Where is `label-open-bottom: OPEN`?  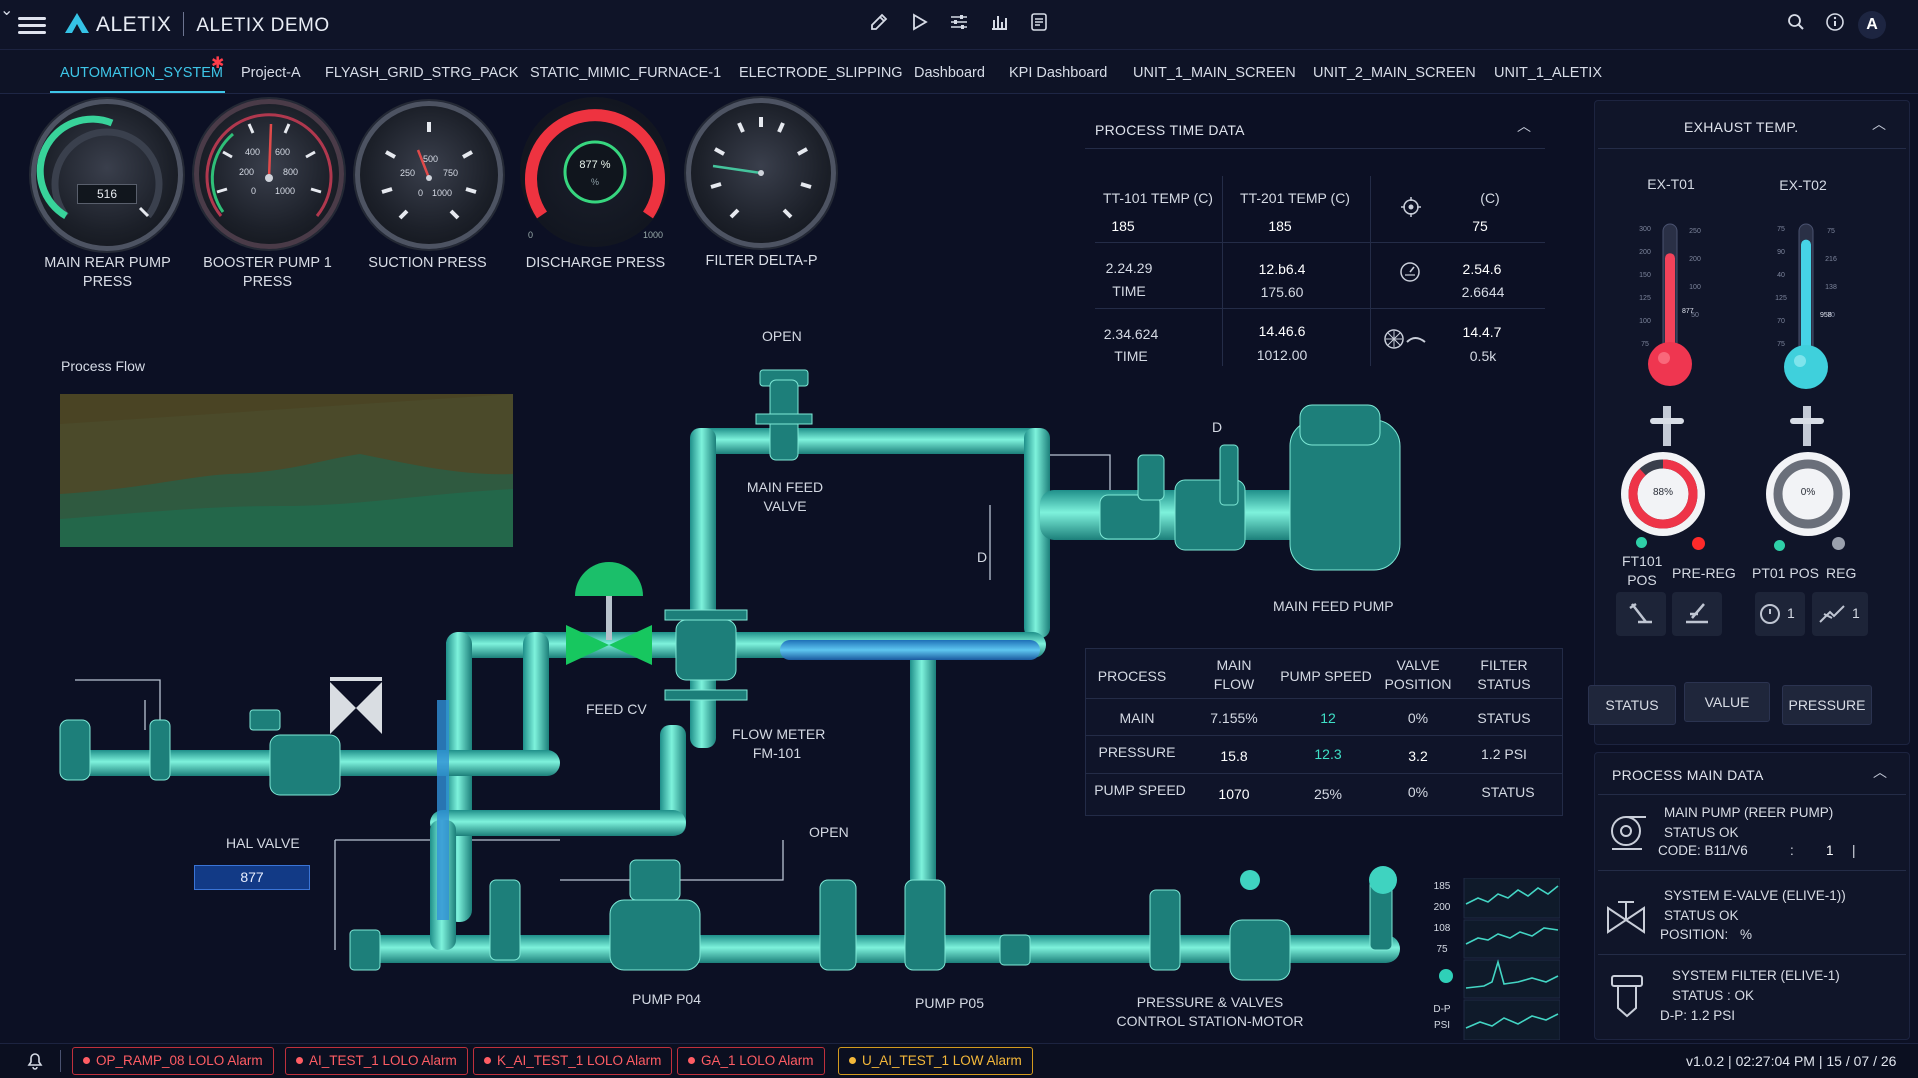 label-open-bottom: OPEN is located at coordinates (829, 832).